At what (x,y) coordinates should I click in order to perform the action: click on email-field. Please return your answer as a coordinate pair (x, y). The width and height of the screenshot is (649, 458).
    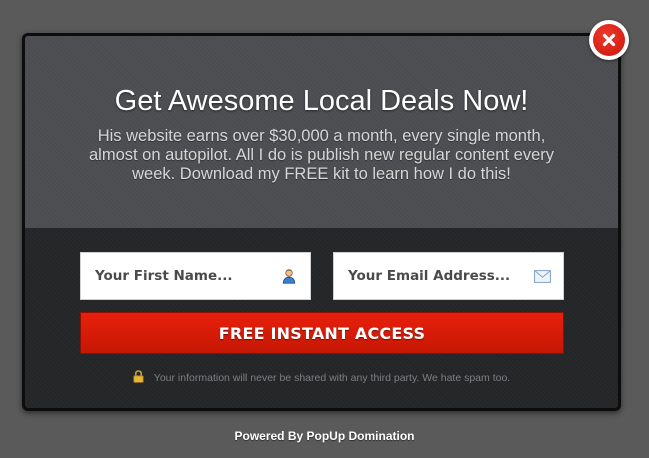
    Looking at the image, I should click on (448, 276).